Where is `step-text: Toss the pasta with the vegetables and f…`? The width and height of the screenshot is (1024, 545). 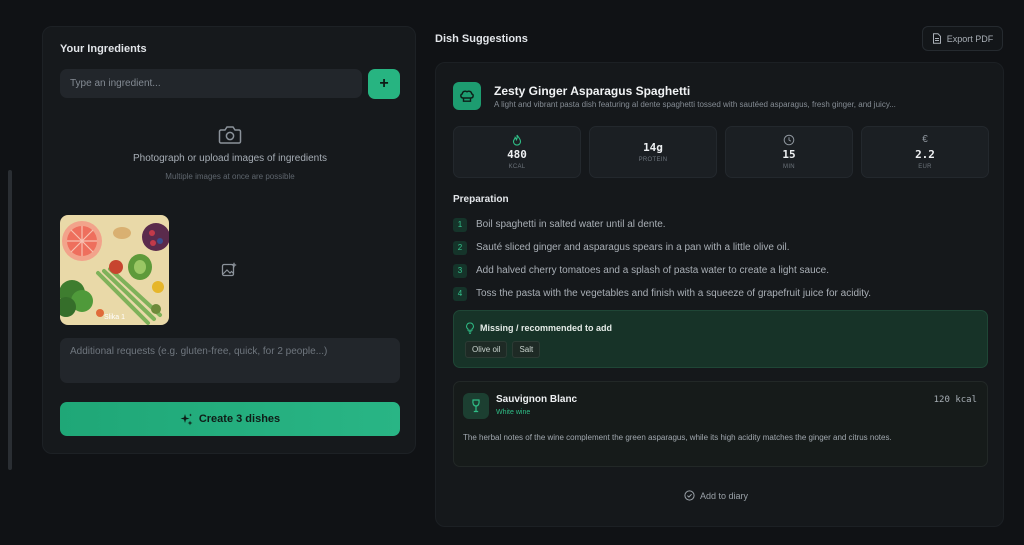
step-text: Toss the pasta with the vegetables and f… is located at coordinates (674, 293).